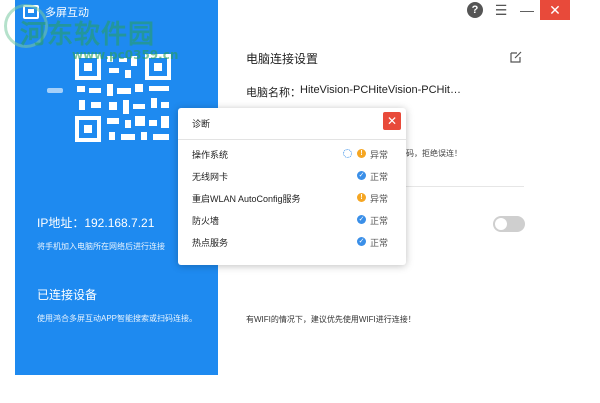 This screenshot has height=403, width=600. Describe the element at coordinates (430, 153) in the screenshot. I see `password-warning: 密码，拒绝误连！` at that location.